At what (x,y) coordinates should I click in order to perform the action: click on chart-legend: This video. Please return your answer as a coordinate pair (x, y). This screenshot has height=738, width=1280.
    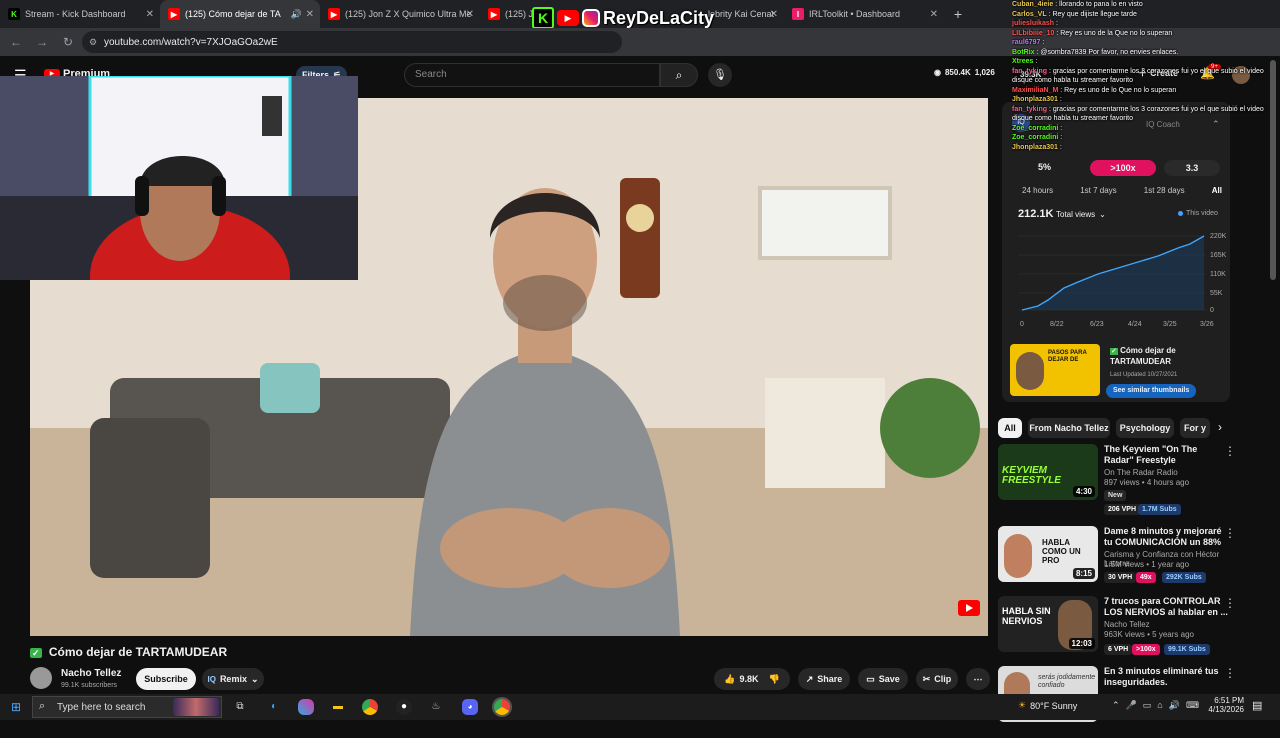
    Looking at the image, I should click on (1198, 213).